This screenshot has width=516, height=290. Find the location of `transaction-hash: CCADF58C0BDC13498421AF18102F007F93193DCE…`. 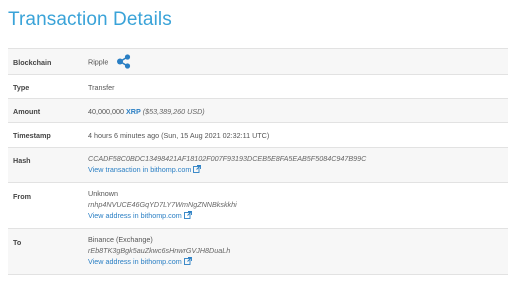

transaction-hash: CCADF58C0BDC13498421AF18102F007F93193DCE… is located at coordinates (227, 158).